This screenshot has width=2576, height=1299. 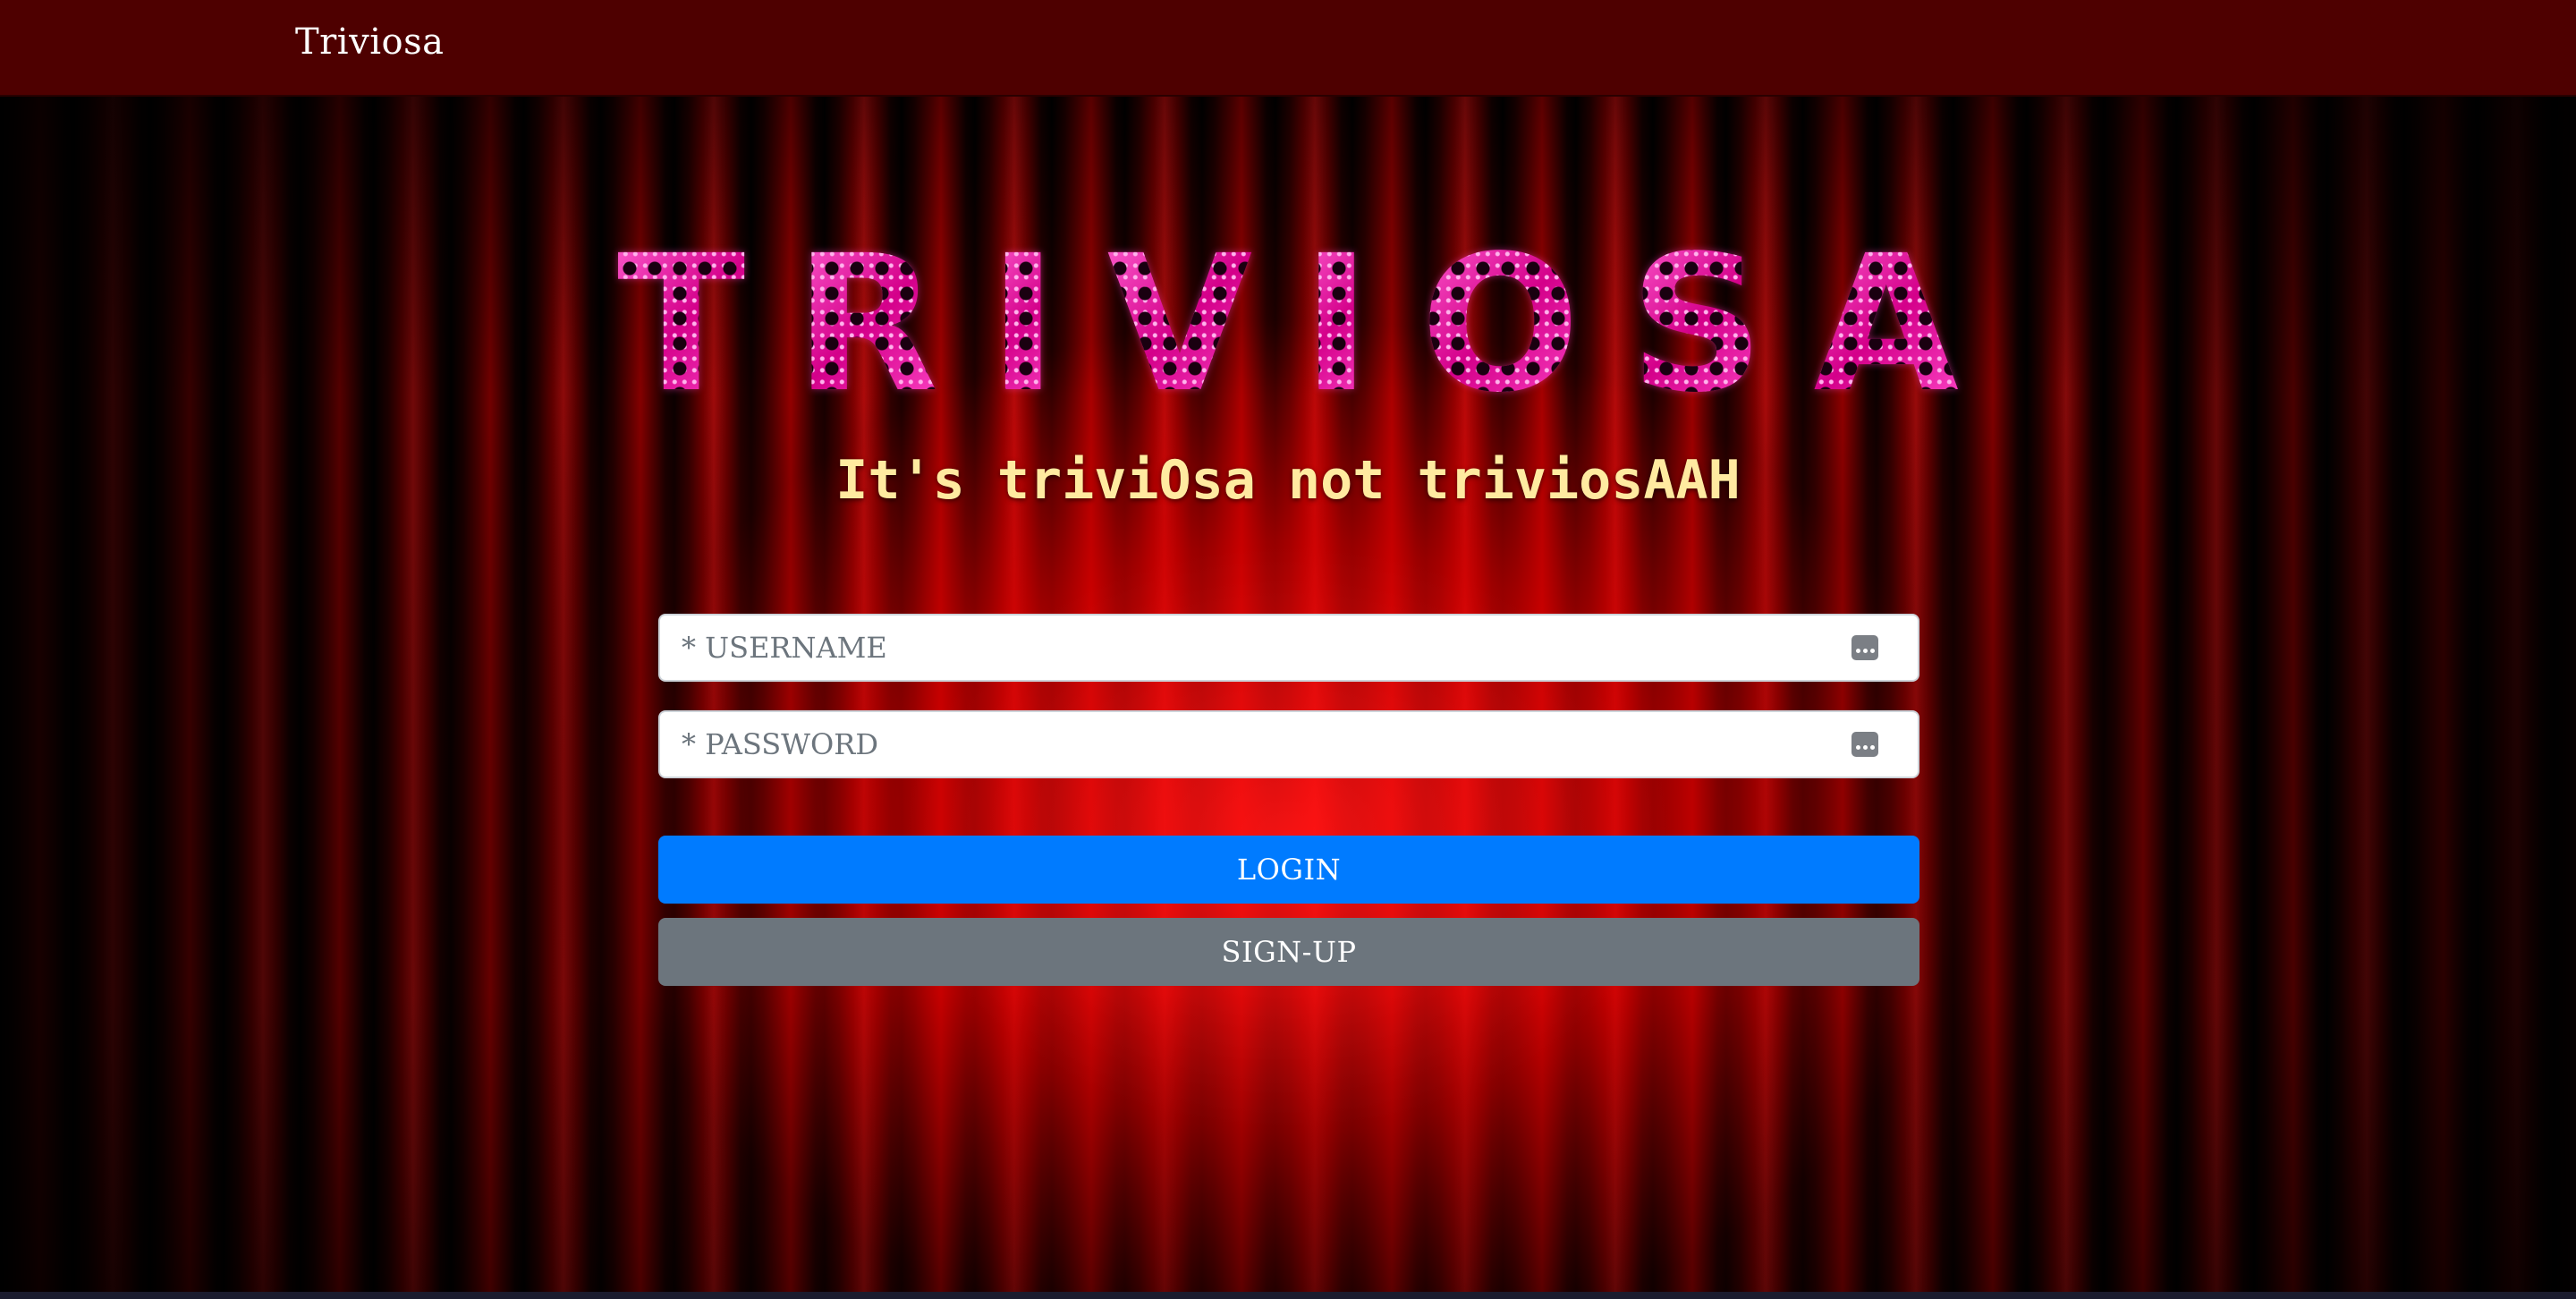 What do you see at coordinates (1697, 324) in the screenshot?
I see `logo-letter: S` at bounding box center [1697, 324].